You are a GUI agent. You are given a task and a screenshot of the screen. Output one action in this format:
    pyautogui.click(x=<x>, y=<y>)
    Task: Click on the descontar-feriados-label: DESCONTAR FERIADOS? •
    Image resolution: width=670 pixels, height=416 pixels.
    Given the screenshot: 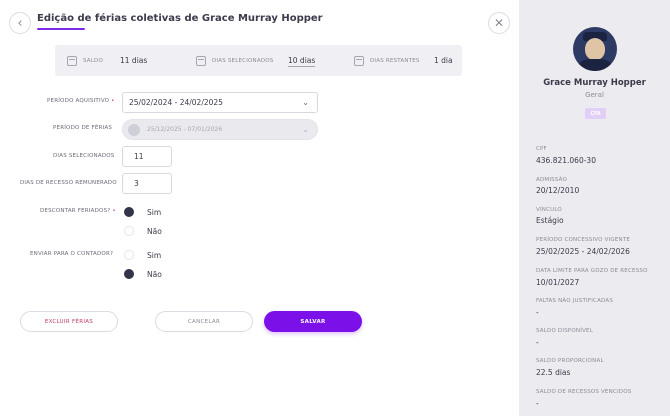 What is the action you would take?
    pyautogui.click(x=78, y=211)
    